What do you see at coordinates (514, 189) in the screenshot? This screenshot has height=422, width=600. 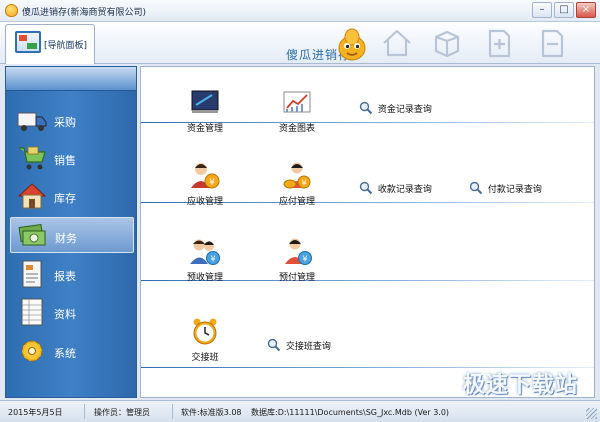 I see `query-label: 付款记录查询` at bounding box center [514, 189].